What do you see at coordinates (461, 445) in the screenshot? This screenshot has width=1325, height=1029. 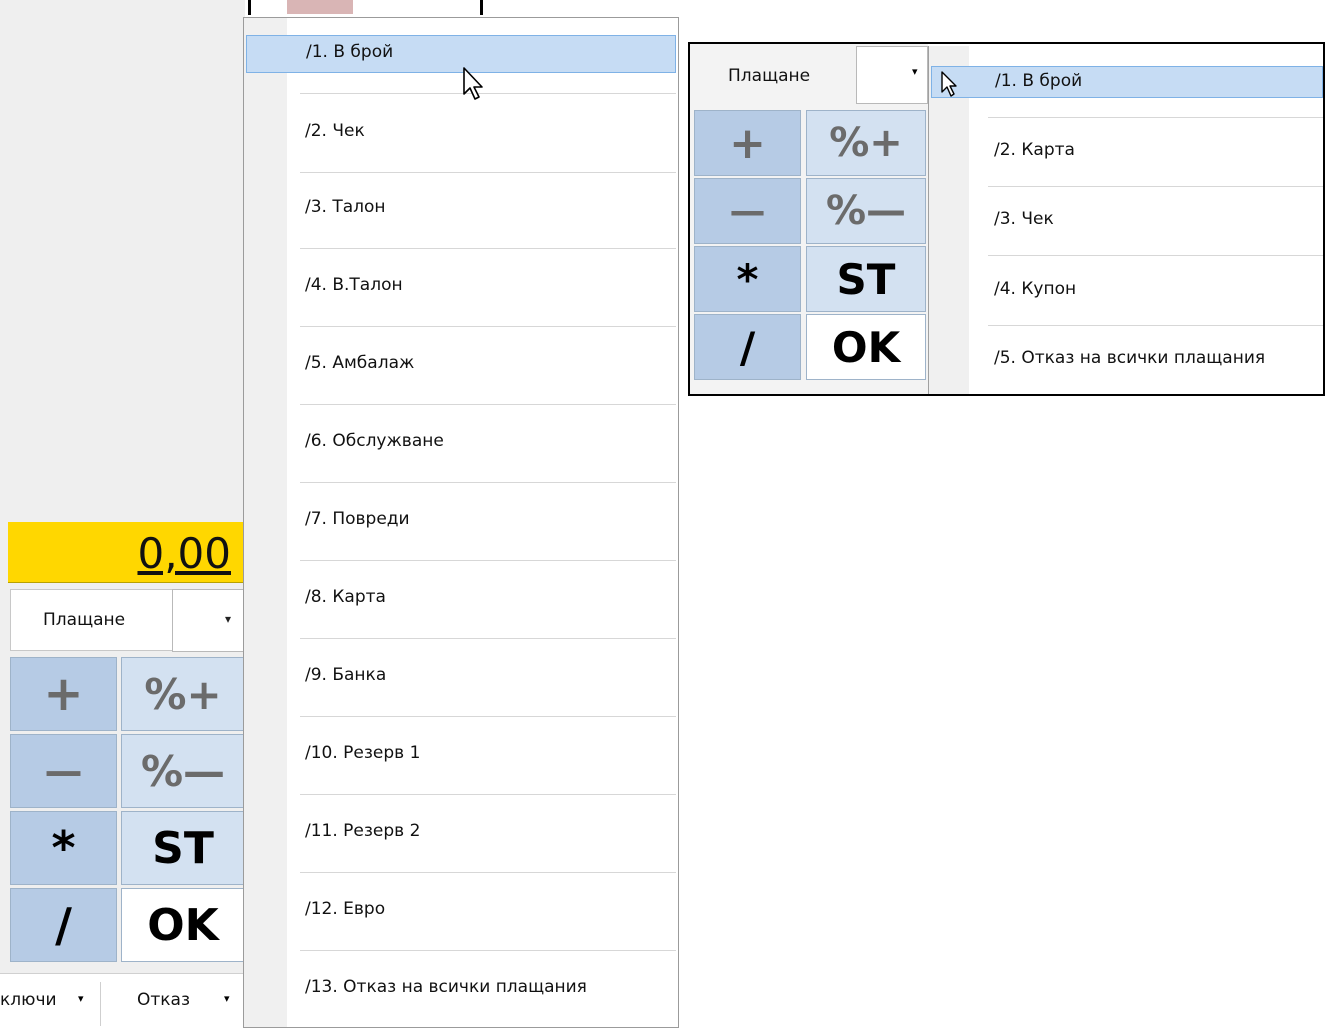 I see `menu-item: /6. Обслужване` at bounding box center [461, 445].